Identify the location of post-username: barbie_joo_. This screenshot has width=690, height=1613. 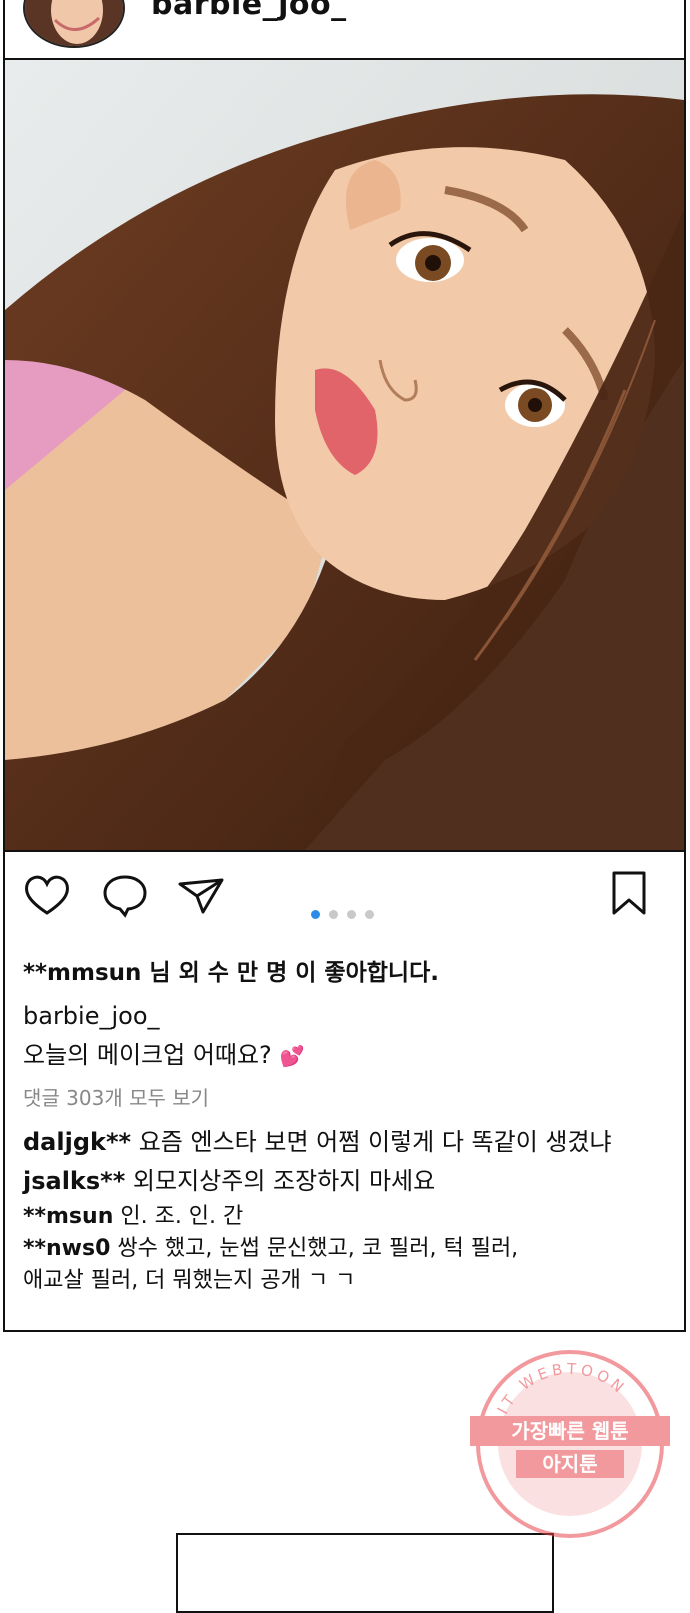
(249, 11).